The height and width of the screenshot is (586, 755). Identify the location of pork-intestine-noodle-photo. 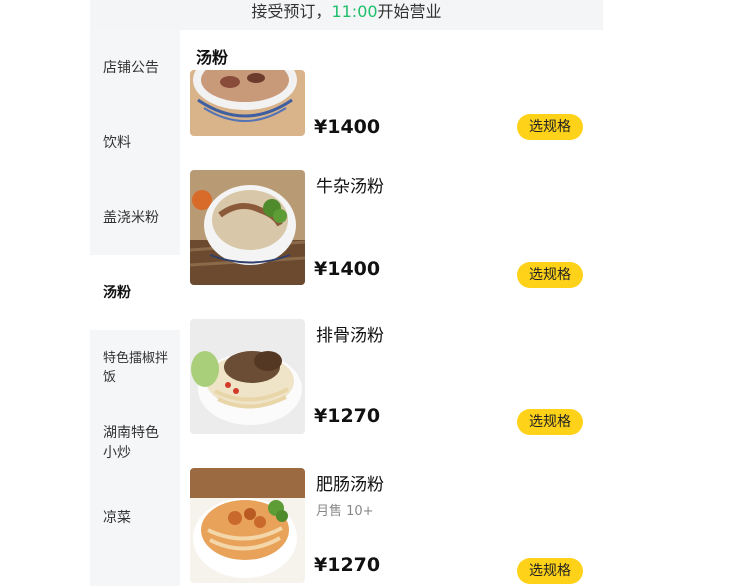
(247, 525).